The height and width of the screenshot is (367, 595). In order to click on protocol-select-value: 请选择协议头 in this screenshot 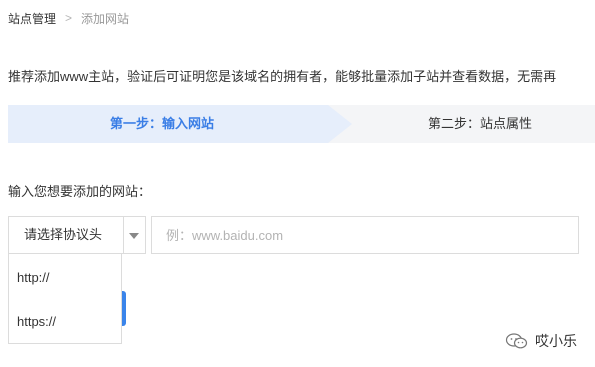, I will do `click(63, 234)`.